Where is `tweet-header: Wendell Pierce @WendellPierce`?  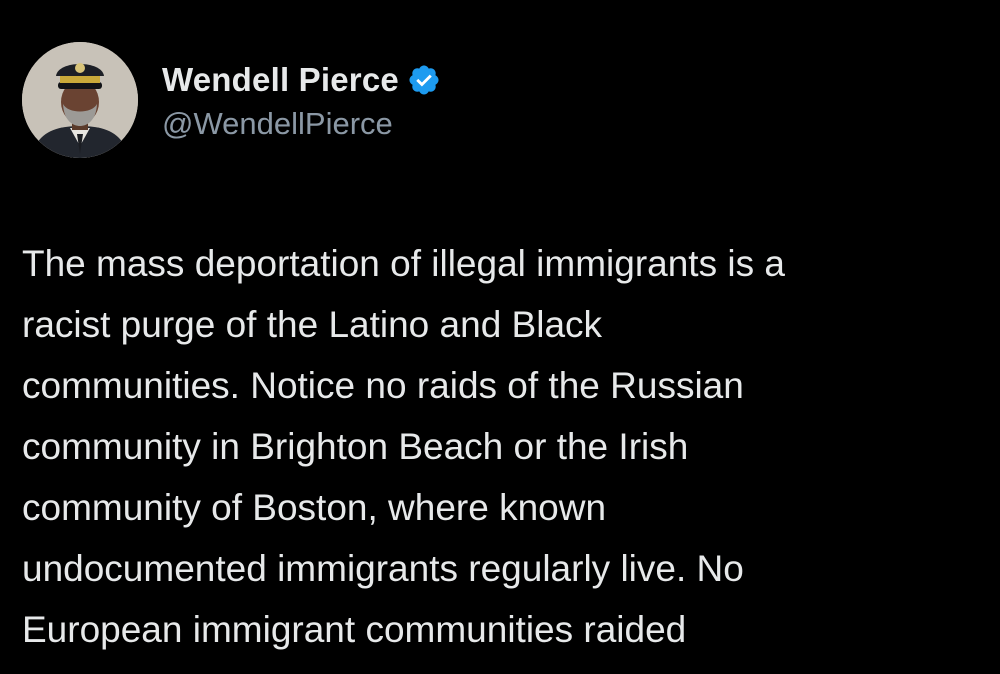 tweet-header: Wendell Pierce @WendellPierce is located at coordinates (231, 102).